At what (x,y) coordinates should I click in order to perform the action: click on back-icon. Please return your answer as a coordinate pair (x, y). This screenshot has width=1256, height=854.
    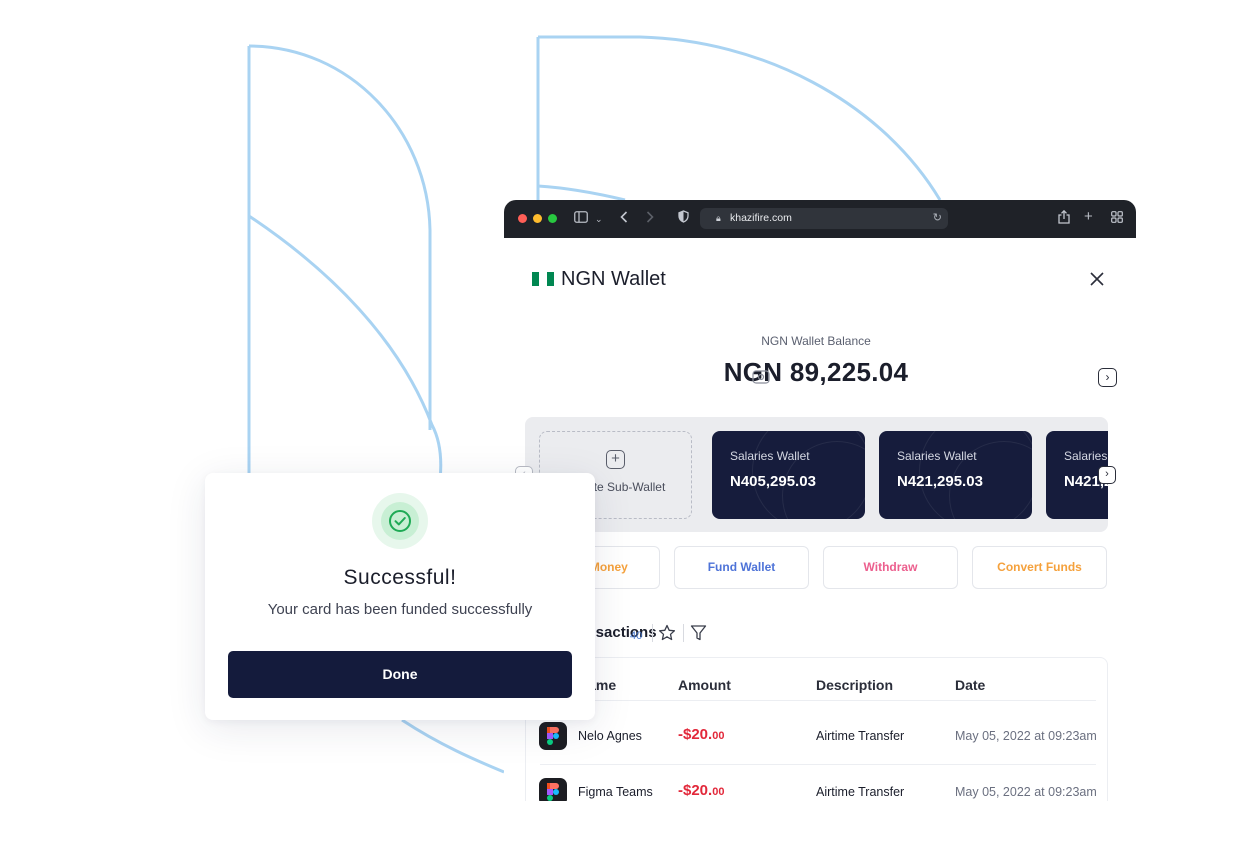
    Looking at the image, I should click on (624, 219).